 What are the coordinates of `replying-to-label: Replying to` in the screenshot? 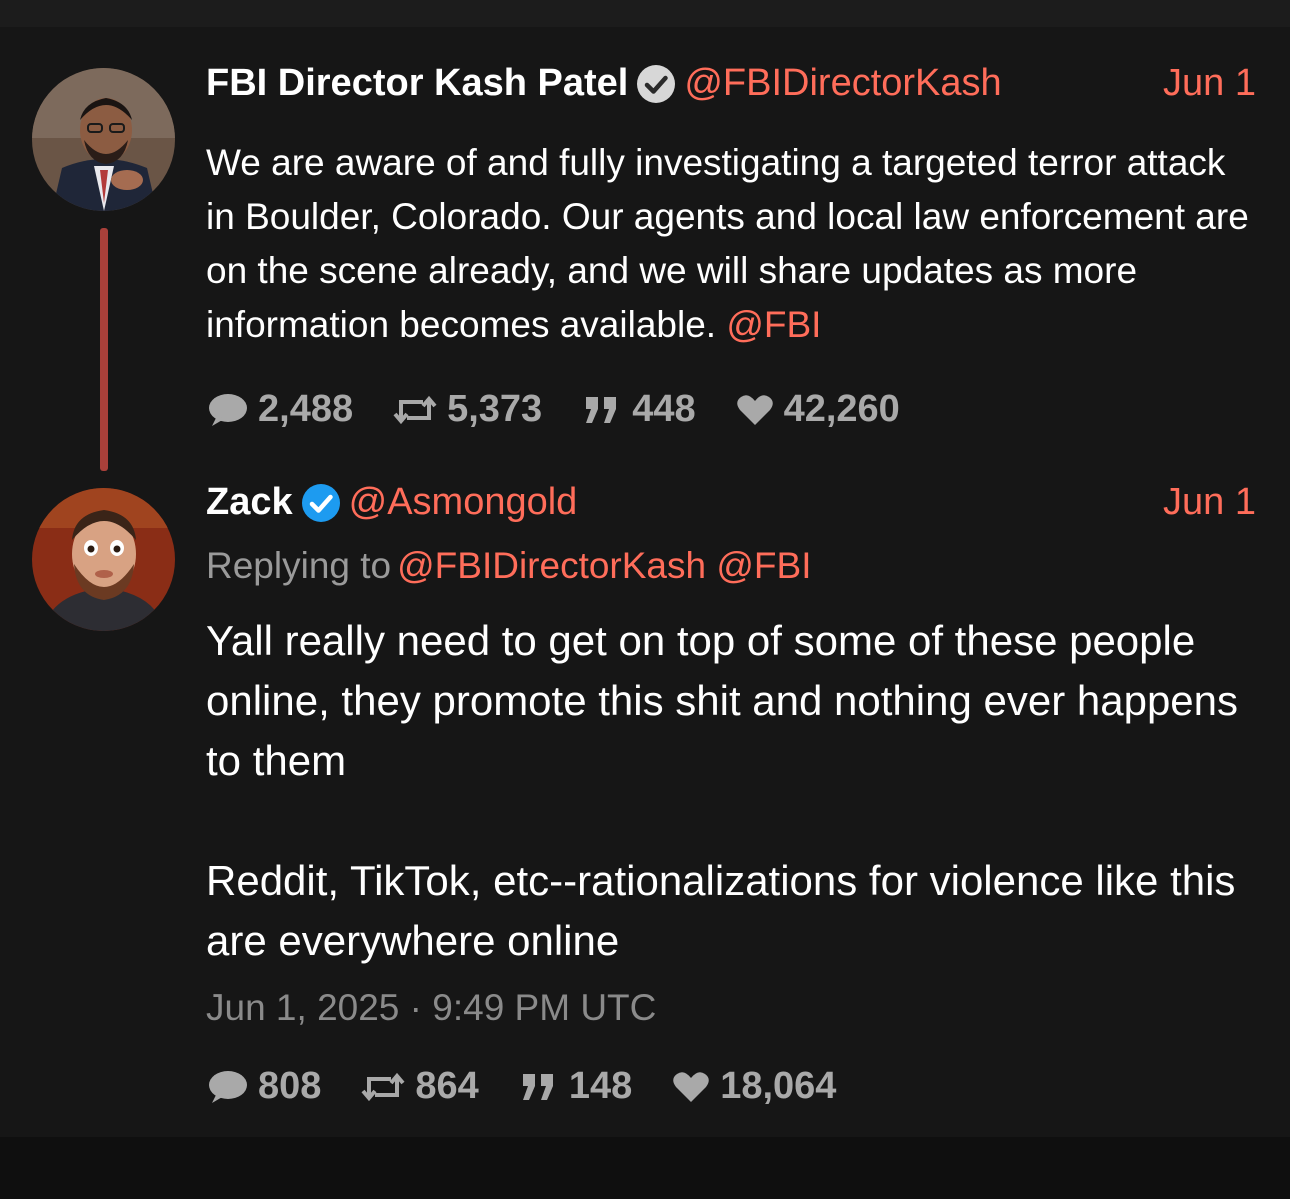 It's located at (299, 565).